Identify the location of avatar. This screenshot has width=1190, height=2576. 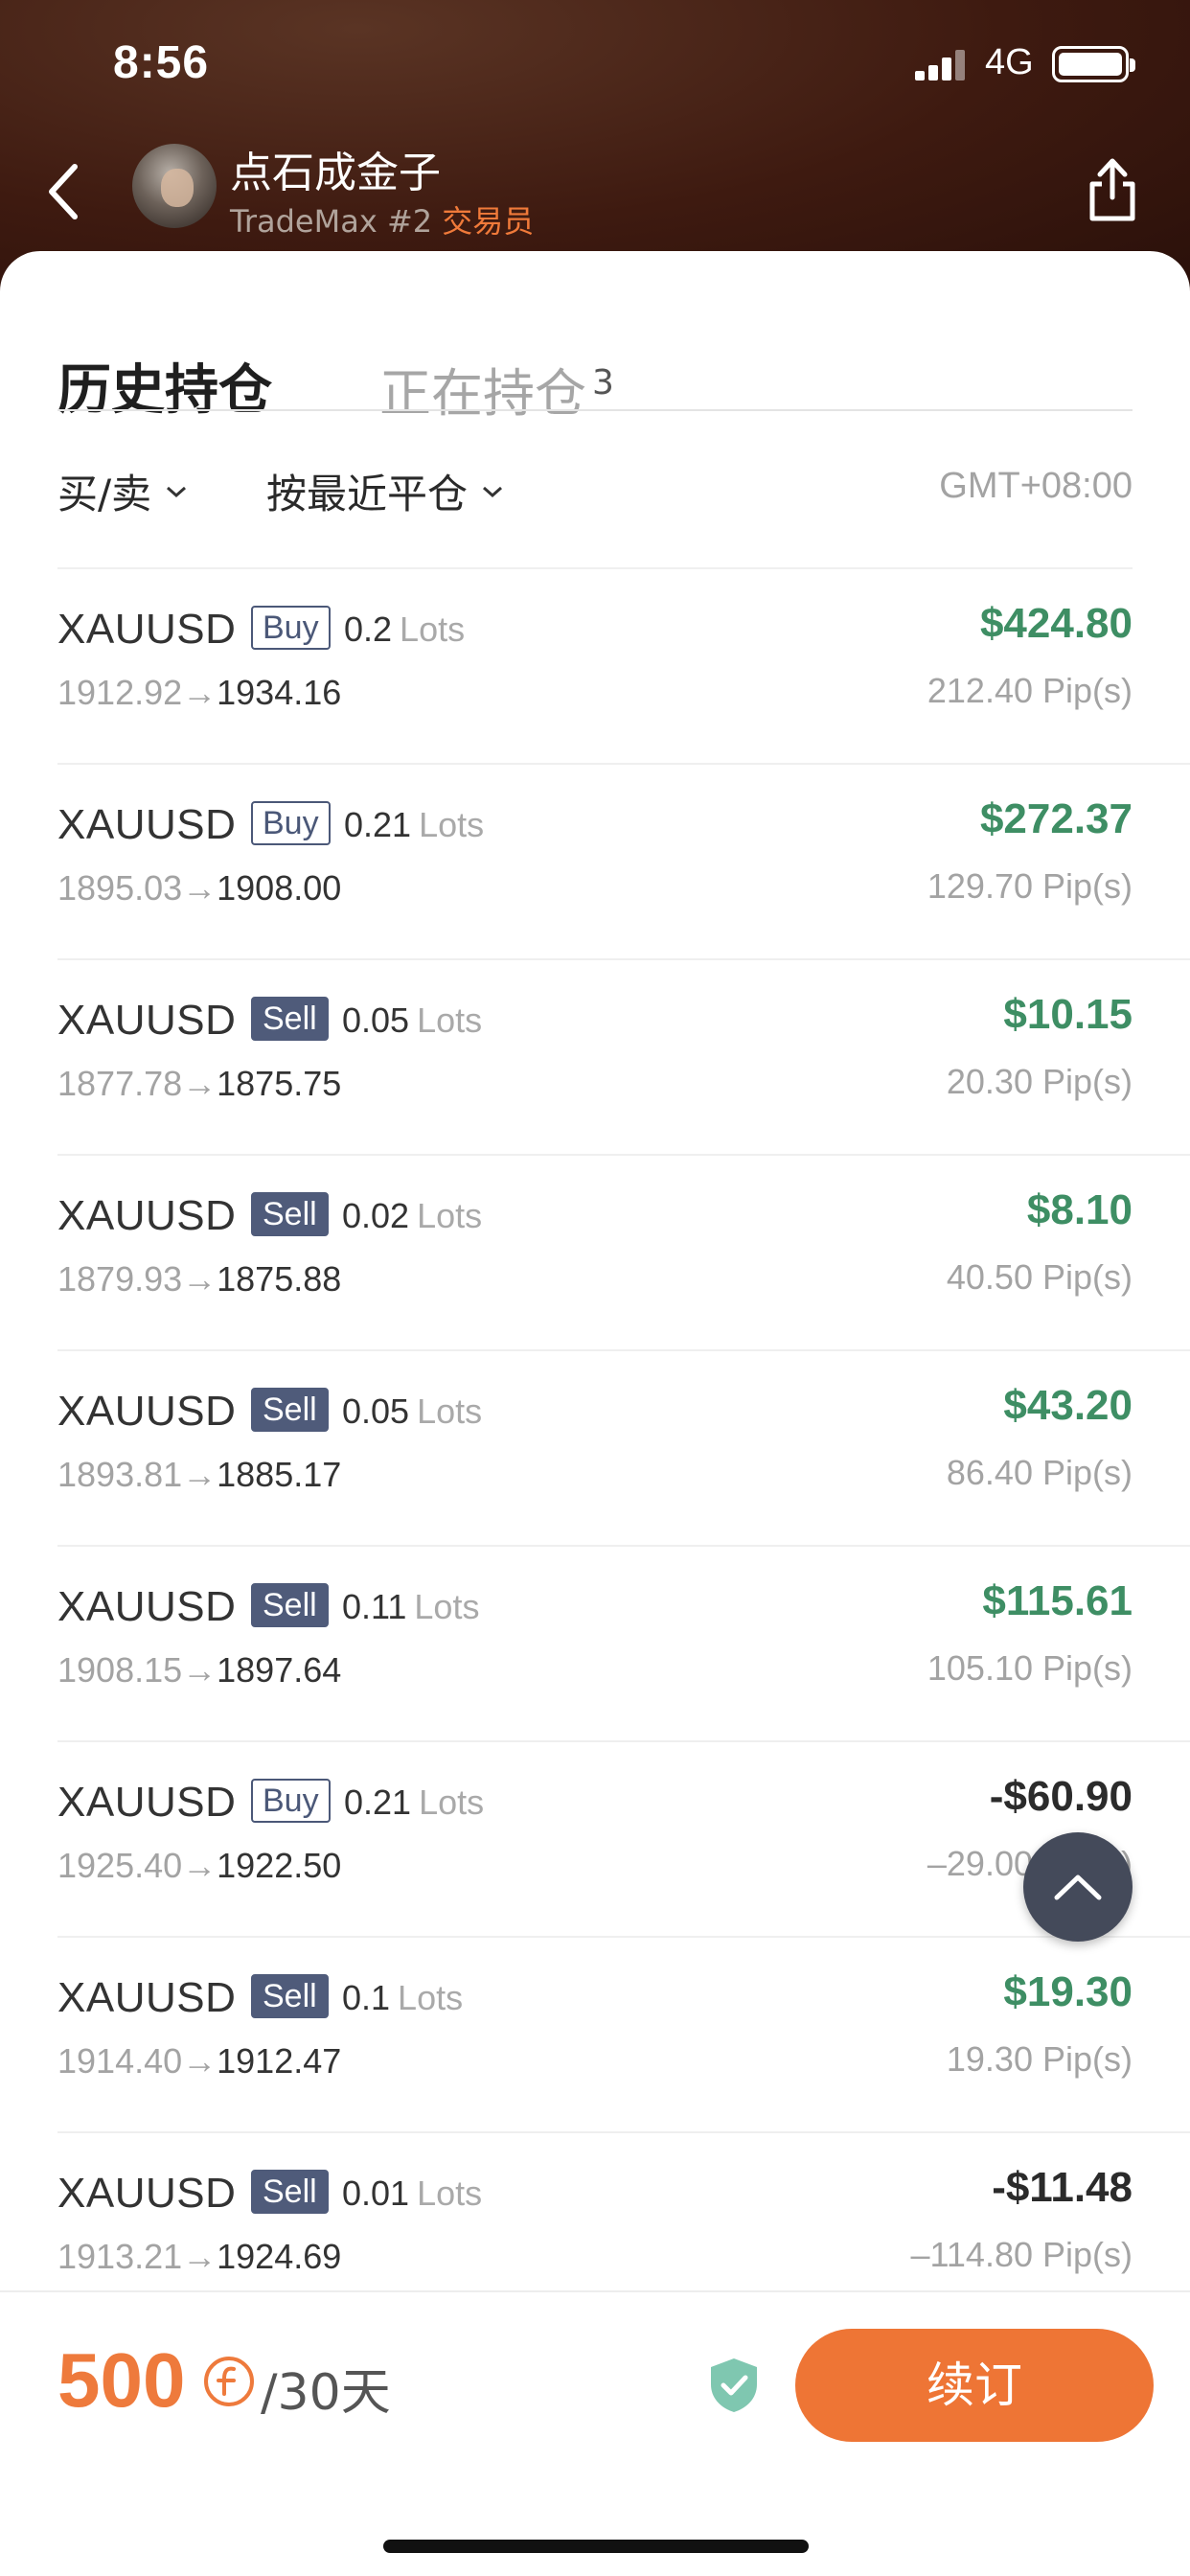
(175, 186).